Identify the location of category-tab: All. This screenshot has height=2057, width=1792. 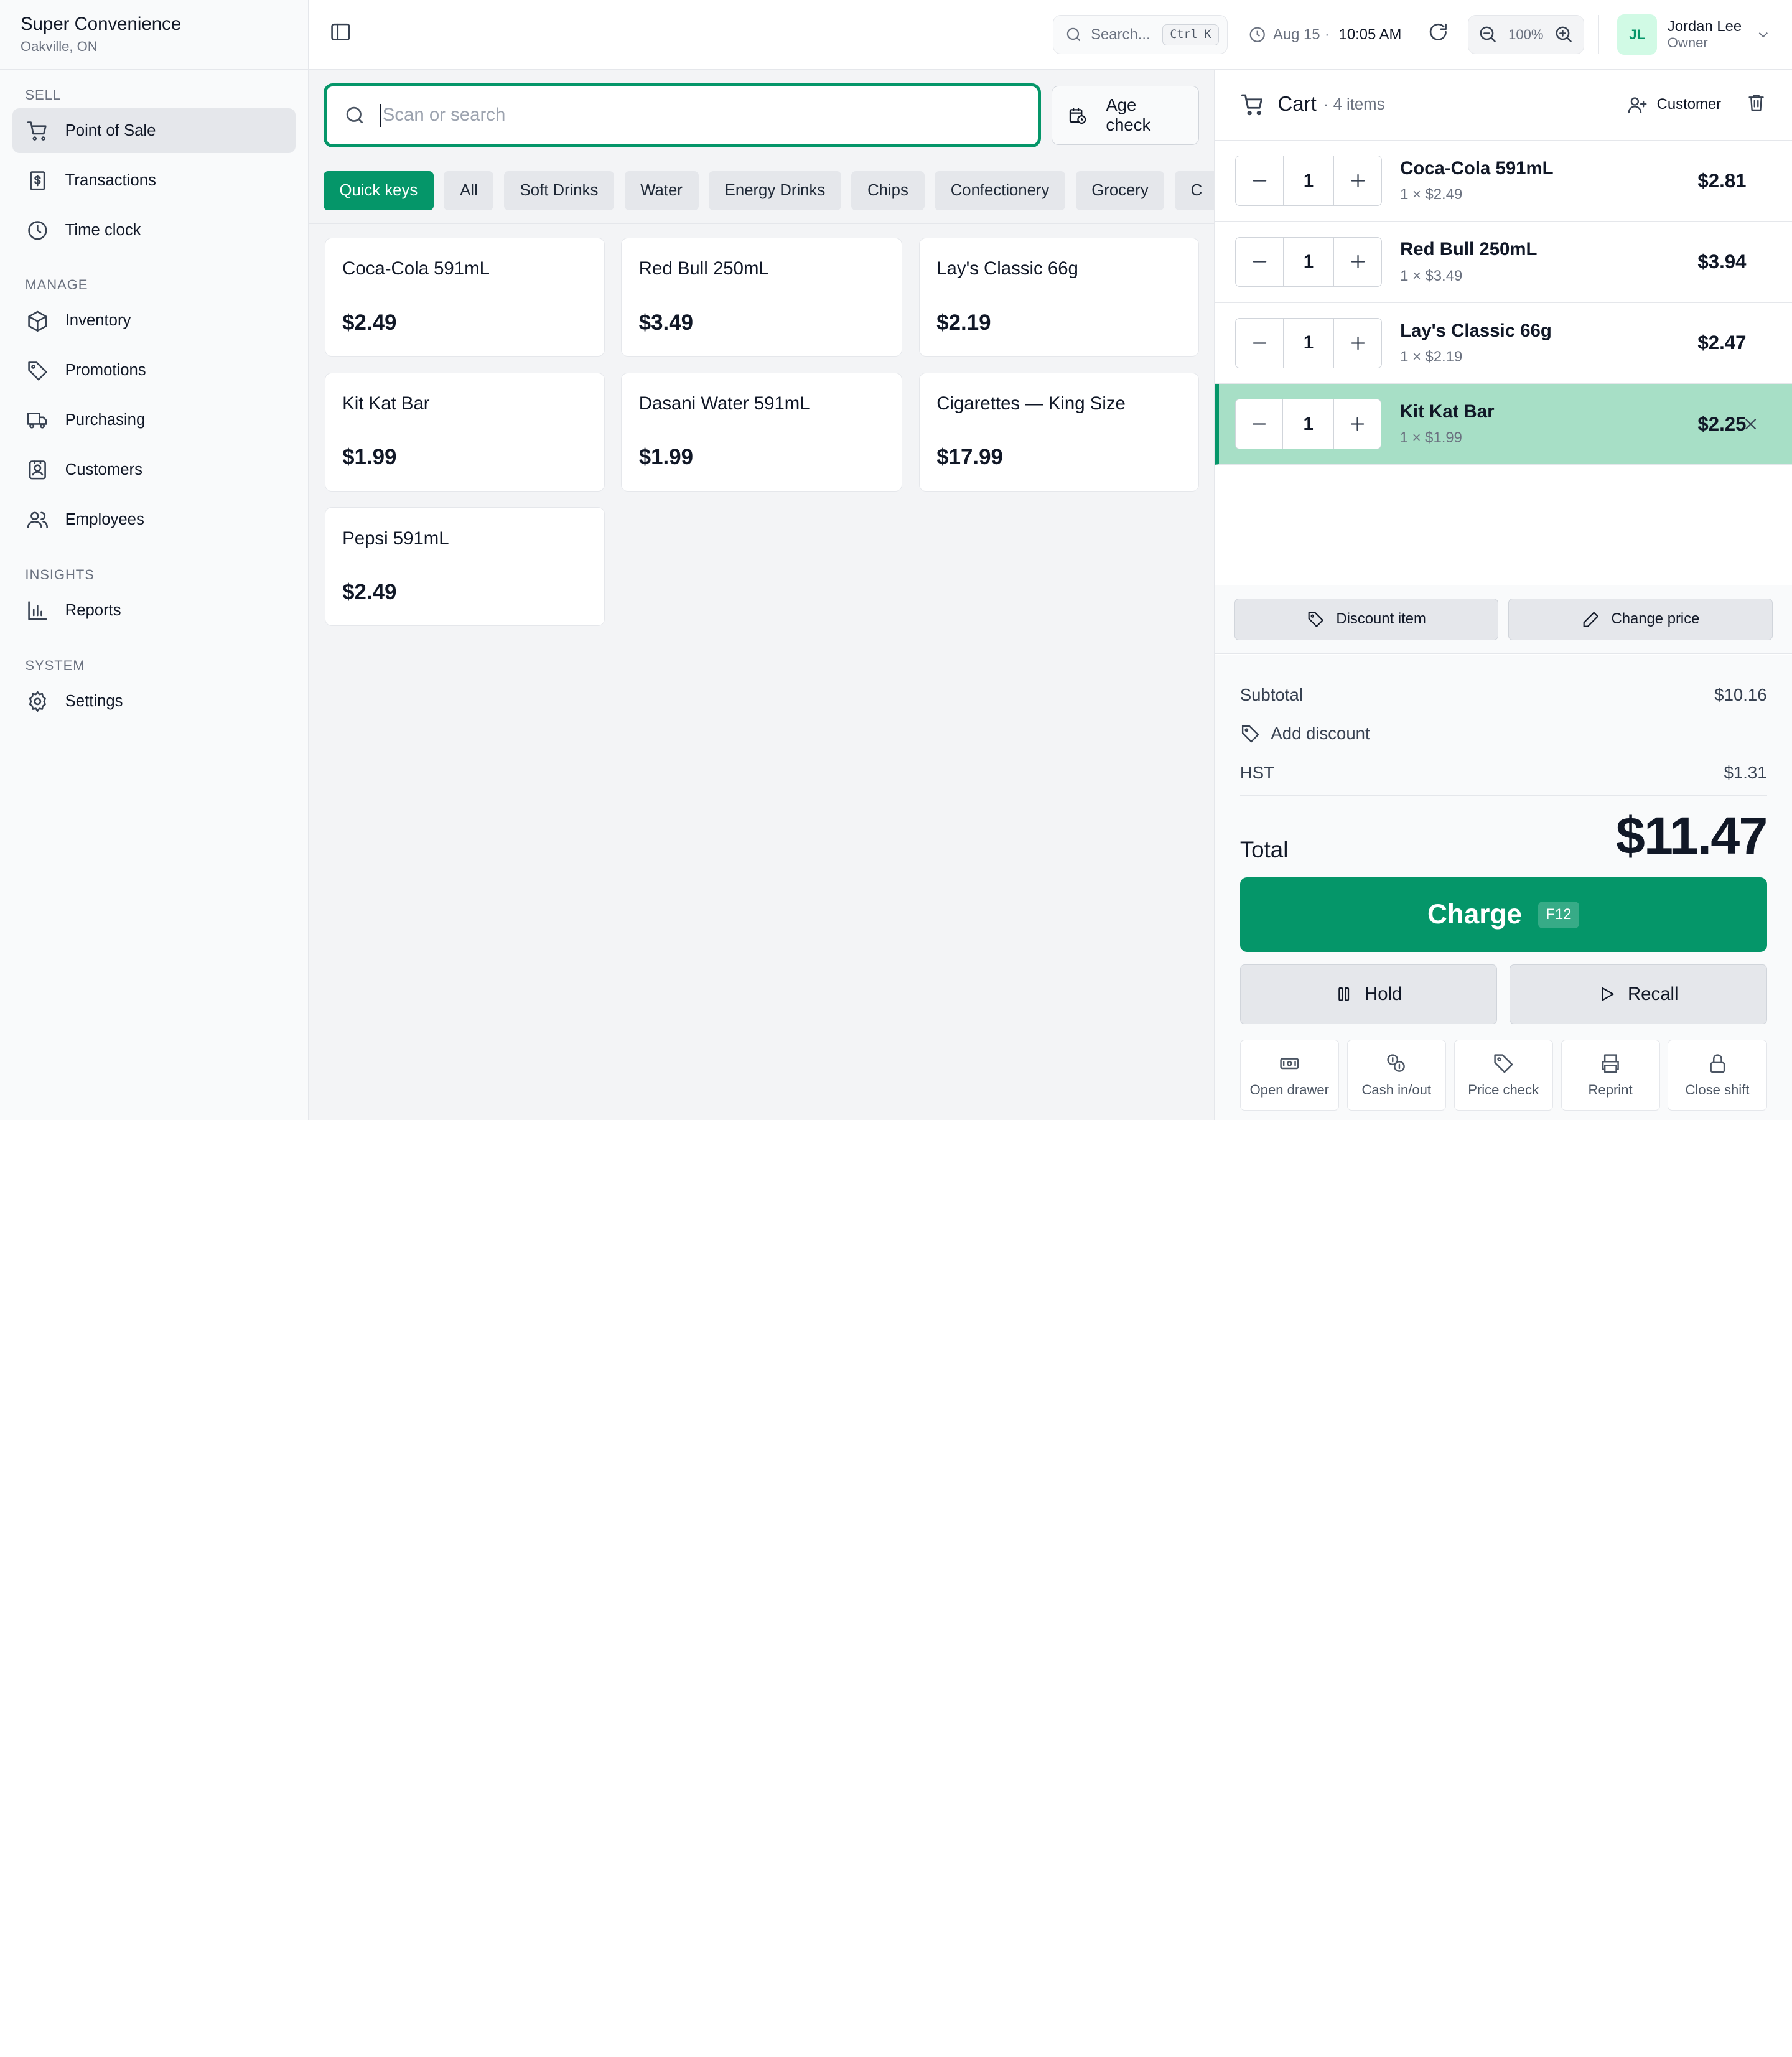
(469, 190).